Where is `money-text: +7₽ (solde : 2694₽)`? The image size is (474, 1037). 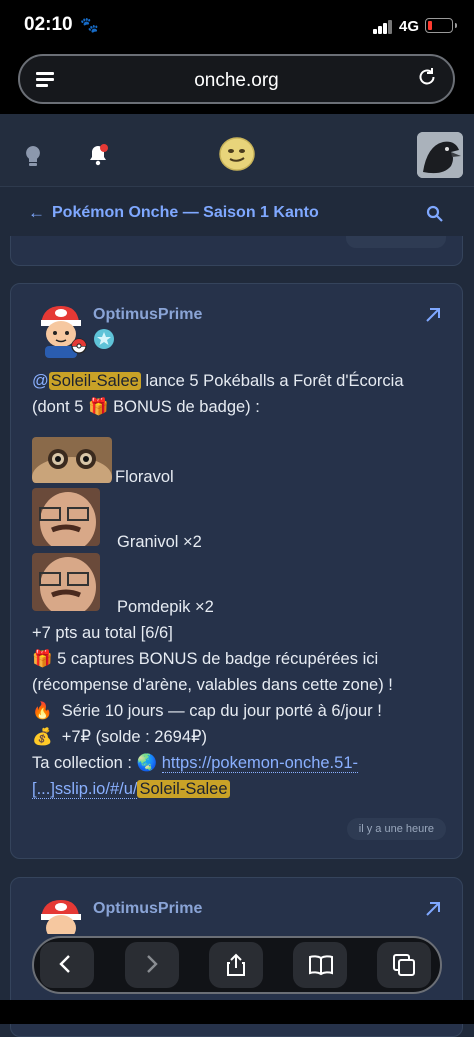 money-text: +7₽ (solde : 2694₽) is located at coordinates (134, 737).